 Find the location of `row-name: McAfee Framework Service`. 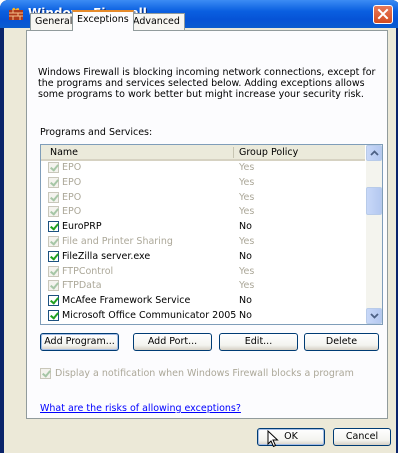

row-name: McAfee Framework Service is located at coordinates (126, 301).